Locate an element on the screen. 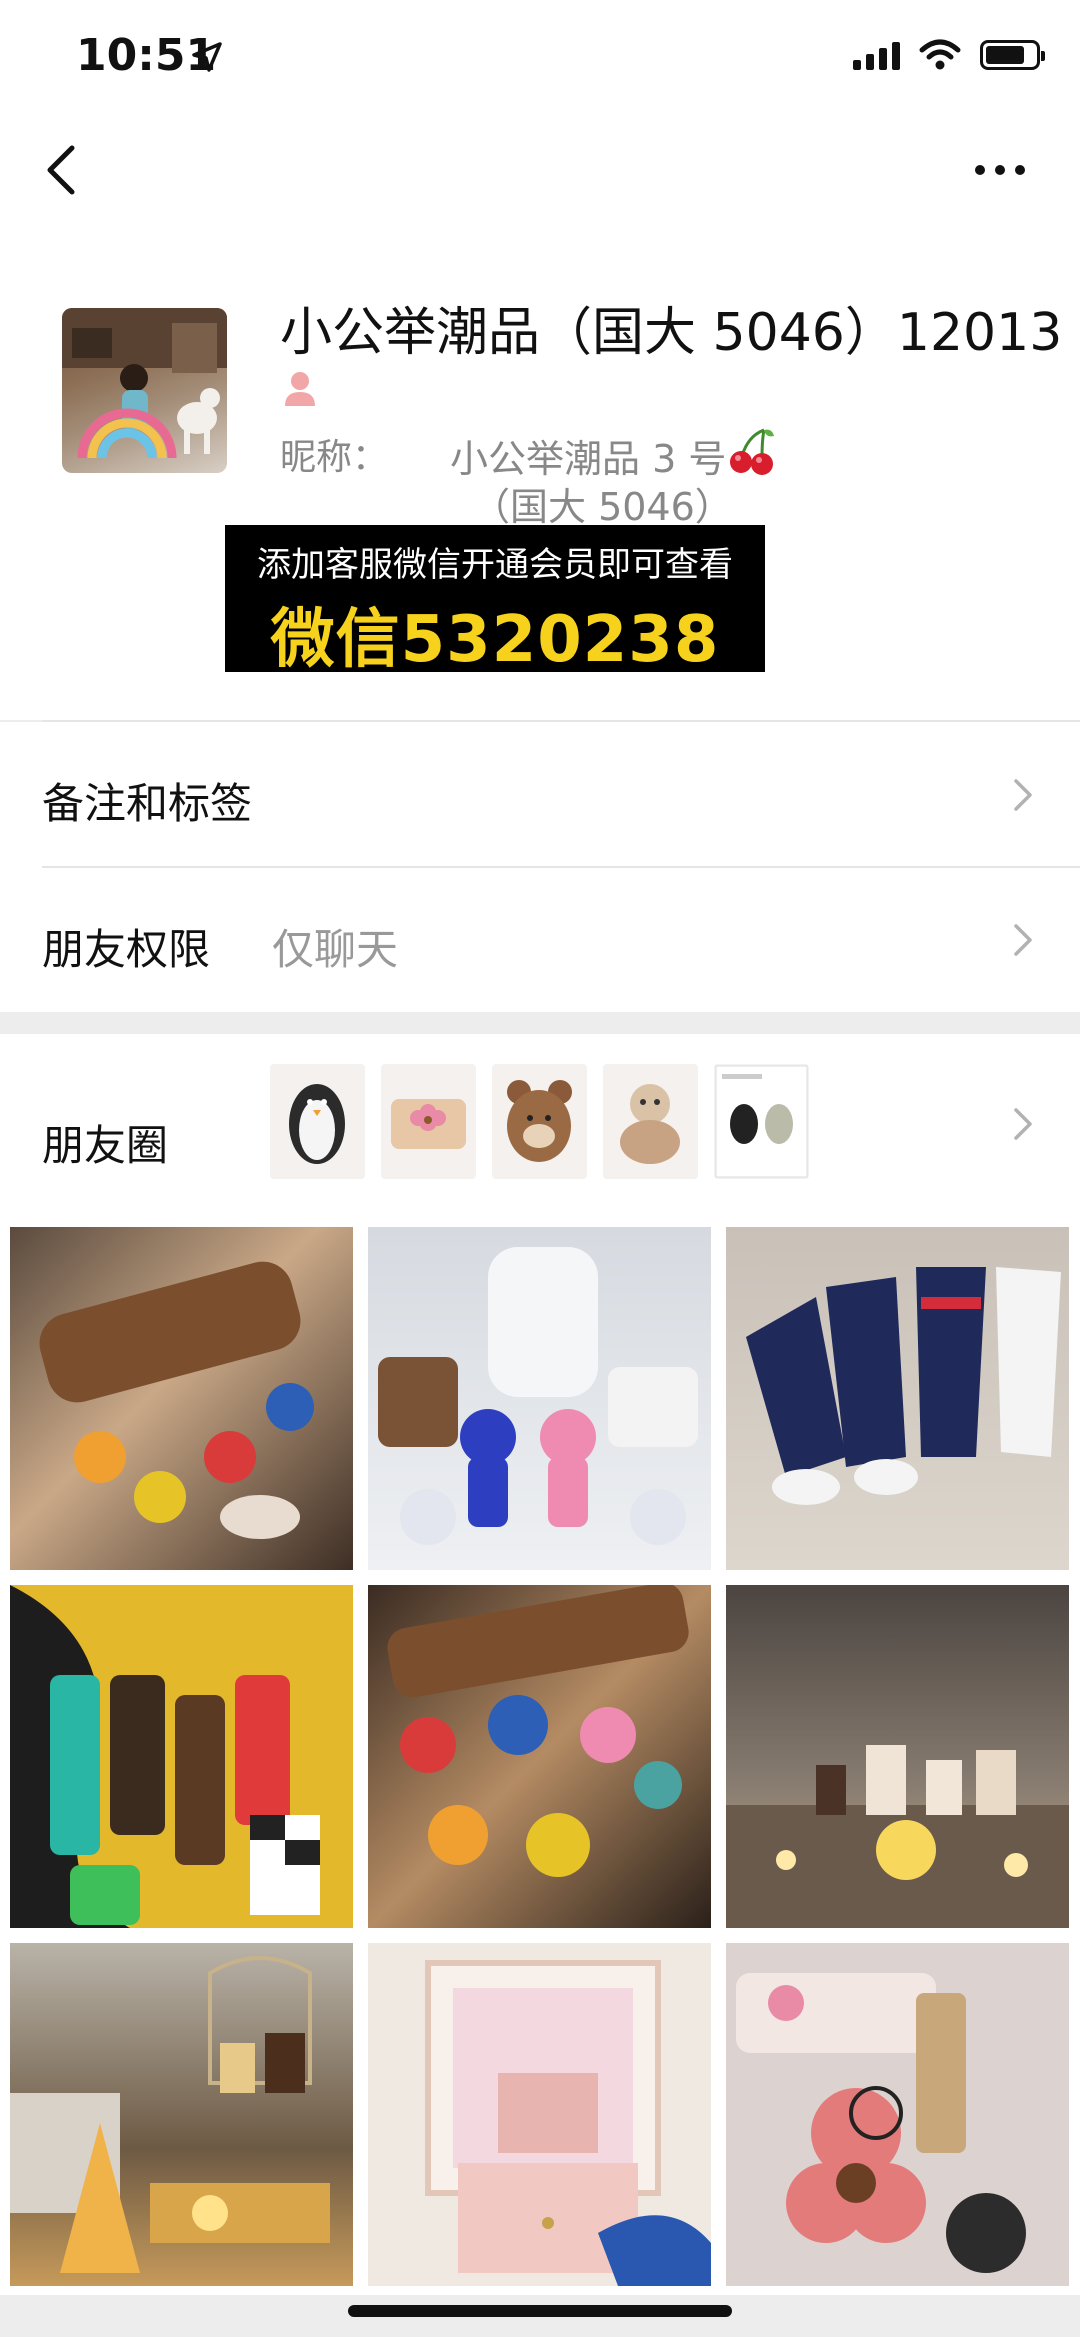 This screenshot has height=2337, width=1080. plush-toy-icon is located at coordinates (650, 1124).